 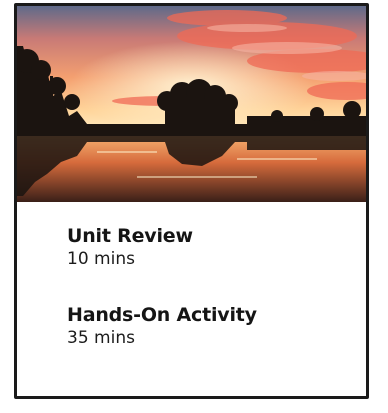 I want to click on list-item: Unit Review 10 mins, so click(x=206, y=247).